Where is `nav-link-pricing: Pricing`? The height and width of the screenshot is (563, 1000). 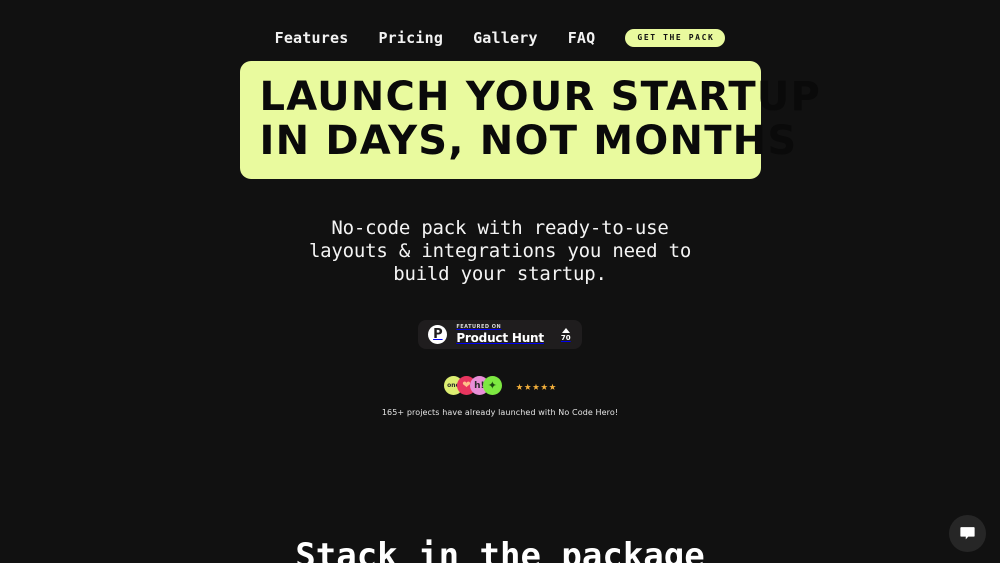 nav-link-pricing: Pricing is located at coordinates (410, 38).